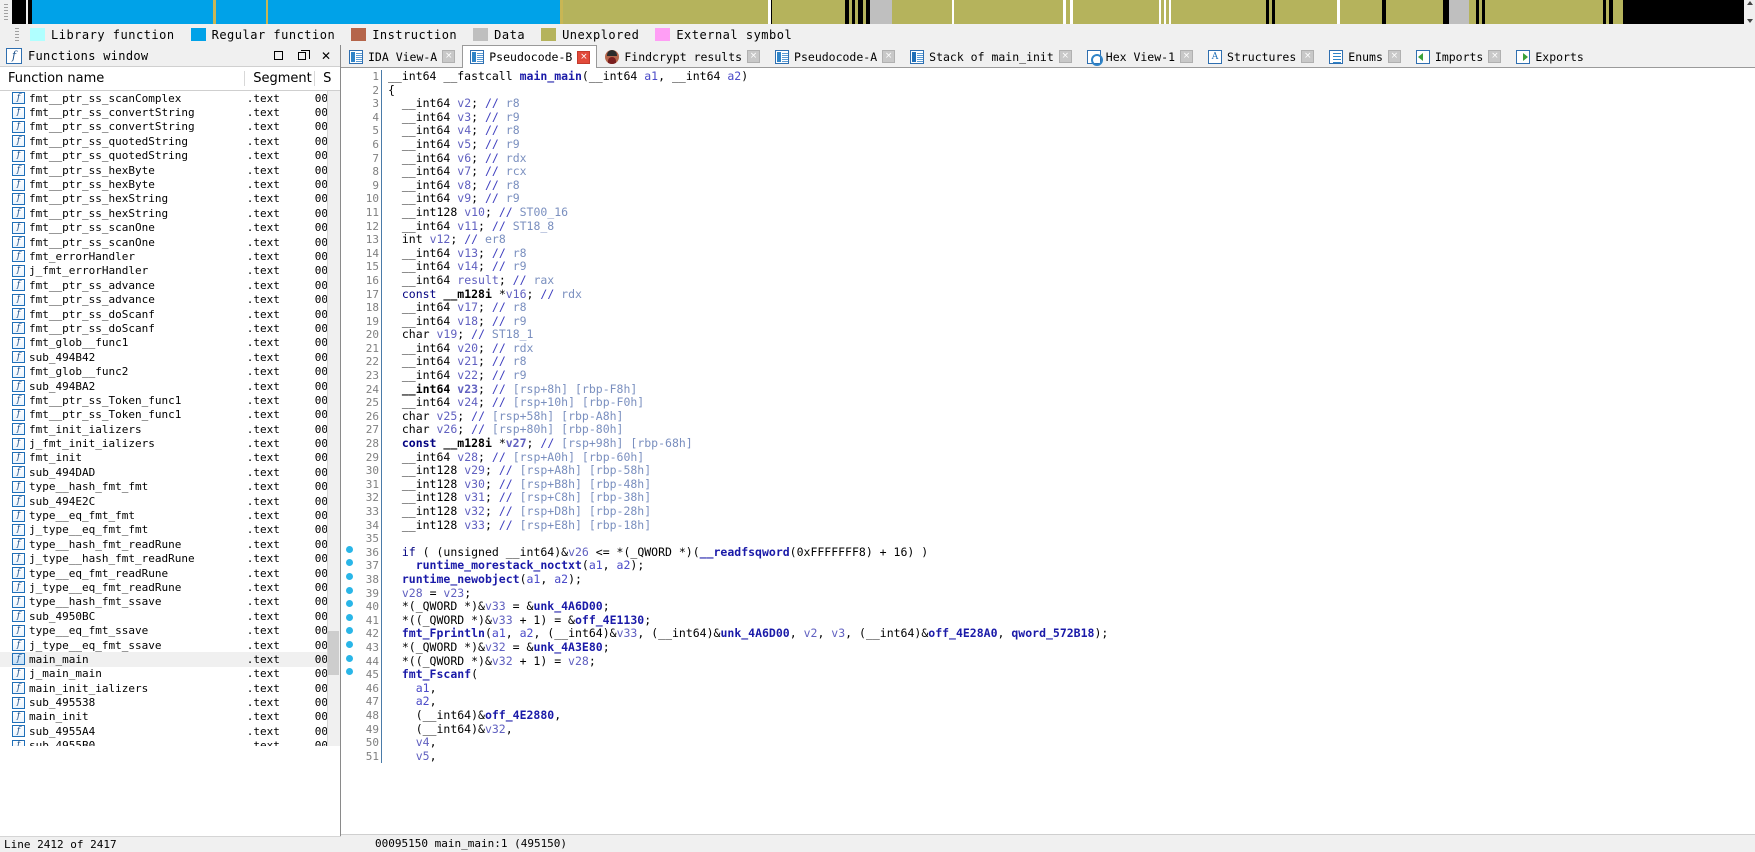 The width and height of the screenshot is (1755, 852). What do you see at coordinates (170, 688) in the screenshot?
I see `function-list-row: f main_init_ializers .text 00` at bounding box center [170, 688].